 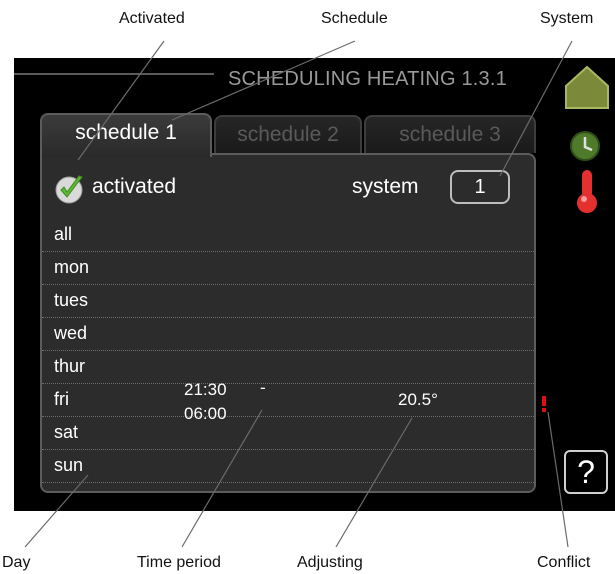 I want to click on tab-schedule-3: schedule 3, so click(x=450, y=134).